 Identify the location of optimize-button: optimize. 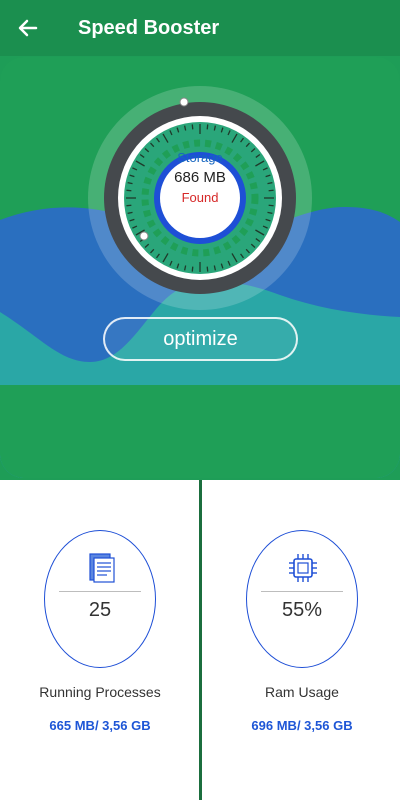
(200, 339).